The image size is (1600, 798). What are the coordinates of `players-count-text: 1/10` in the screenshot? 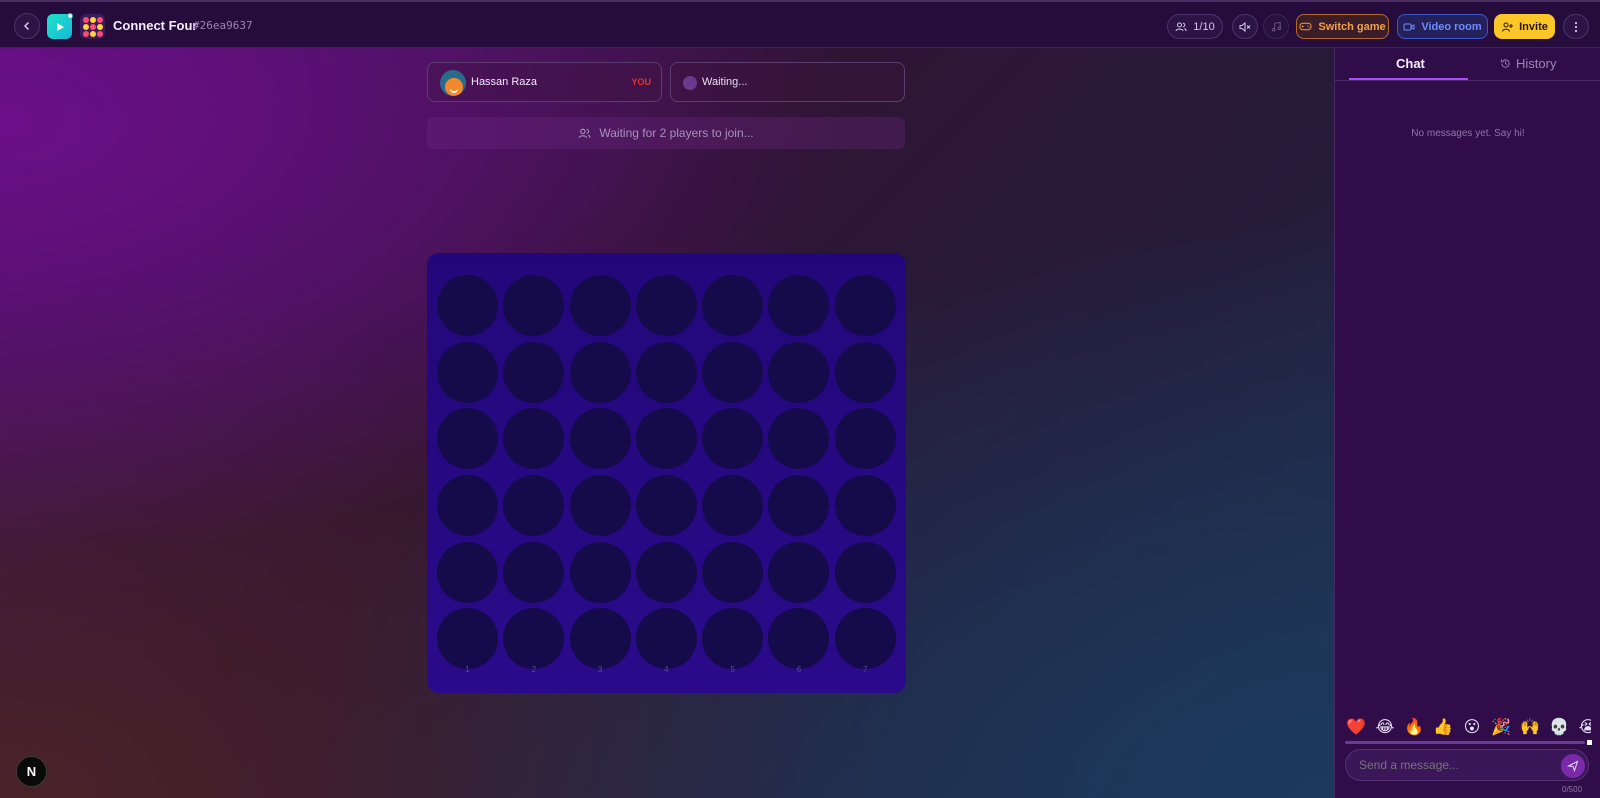 It's located at (1204, 26).